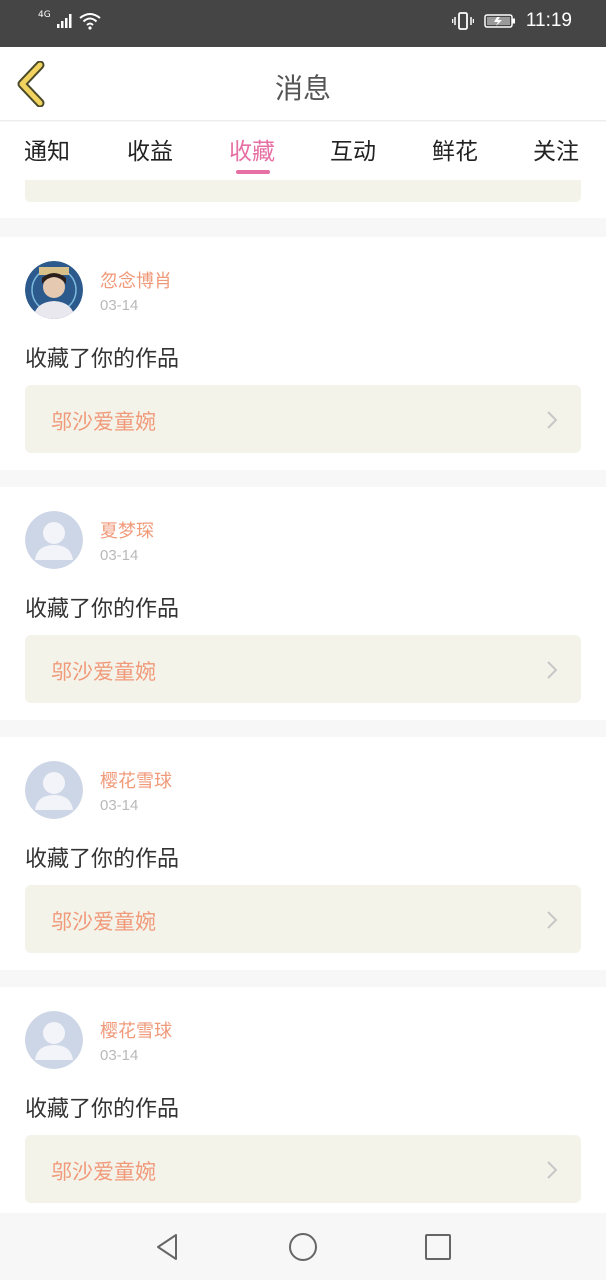 This screenshot has height=1280, width=606. Describe the element at coordinates (303, 23) in the screenshot. I see `status-bar: 4G 11:19` at that location.